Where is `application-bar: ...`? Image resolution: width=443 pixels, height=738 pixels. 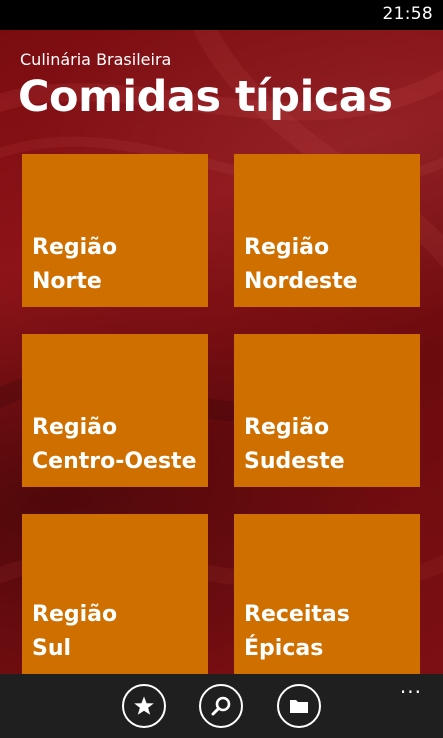 application-bar: ... is located at coordinates (221, 706).